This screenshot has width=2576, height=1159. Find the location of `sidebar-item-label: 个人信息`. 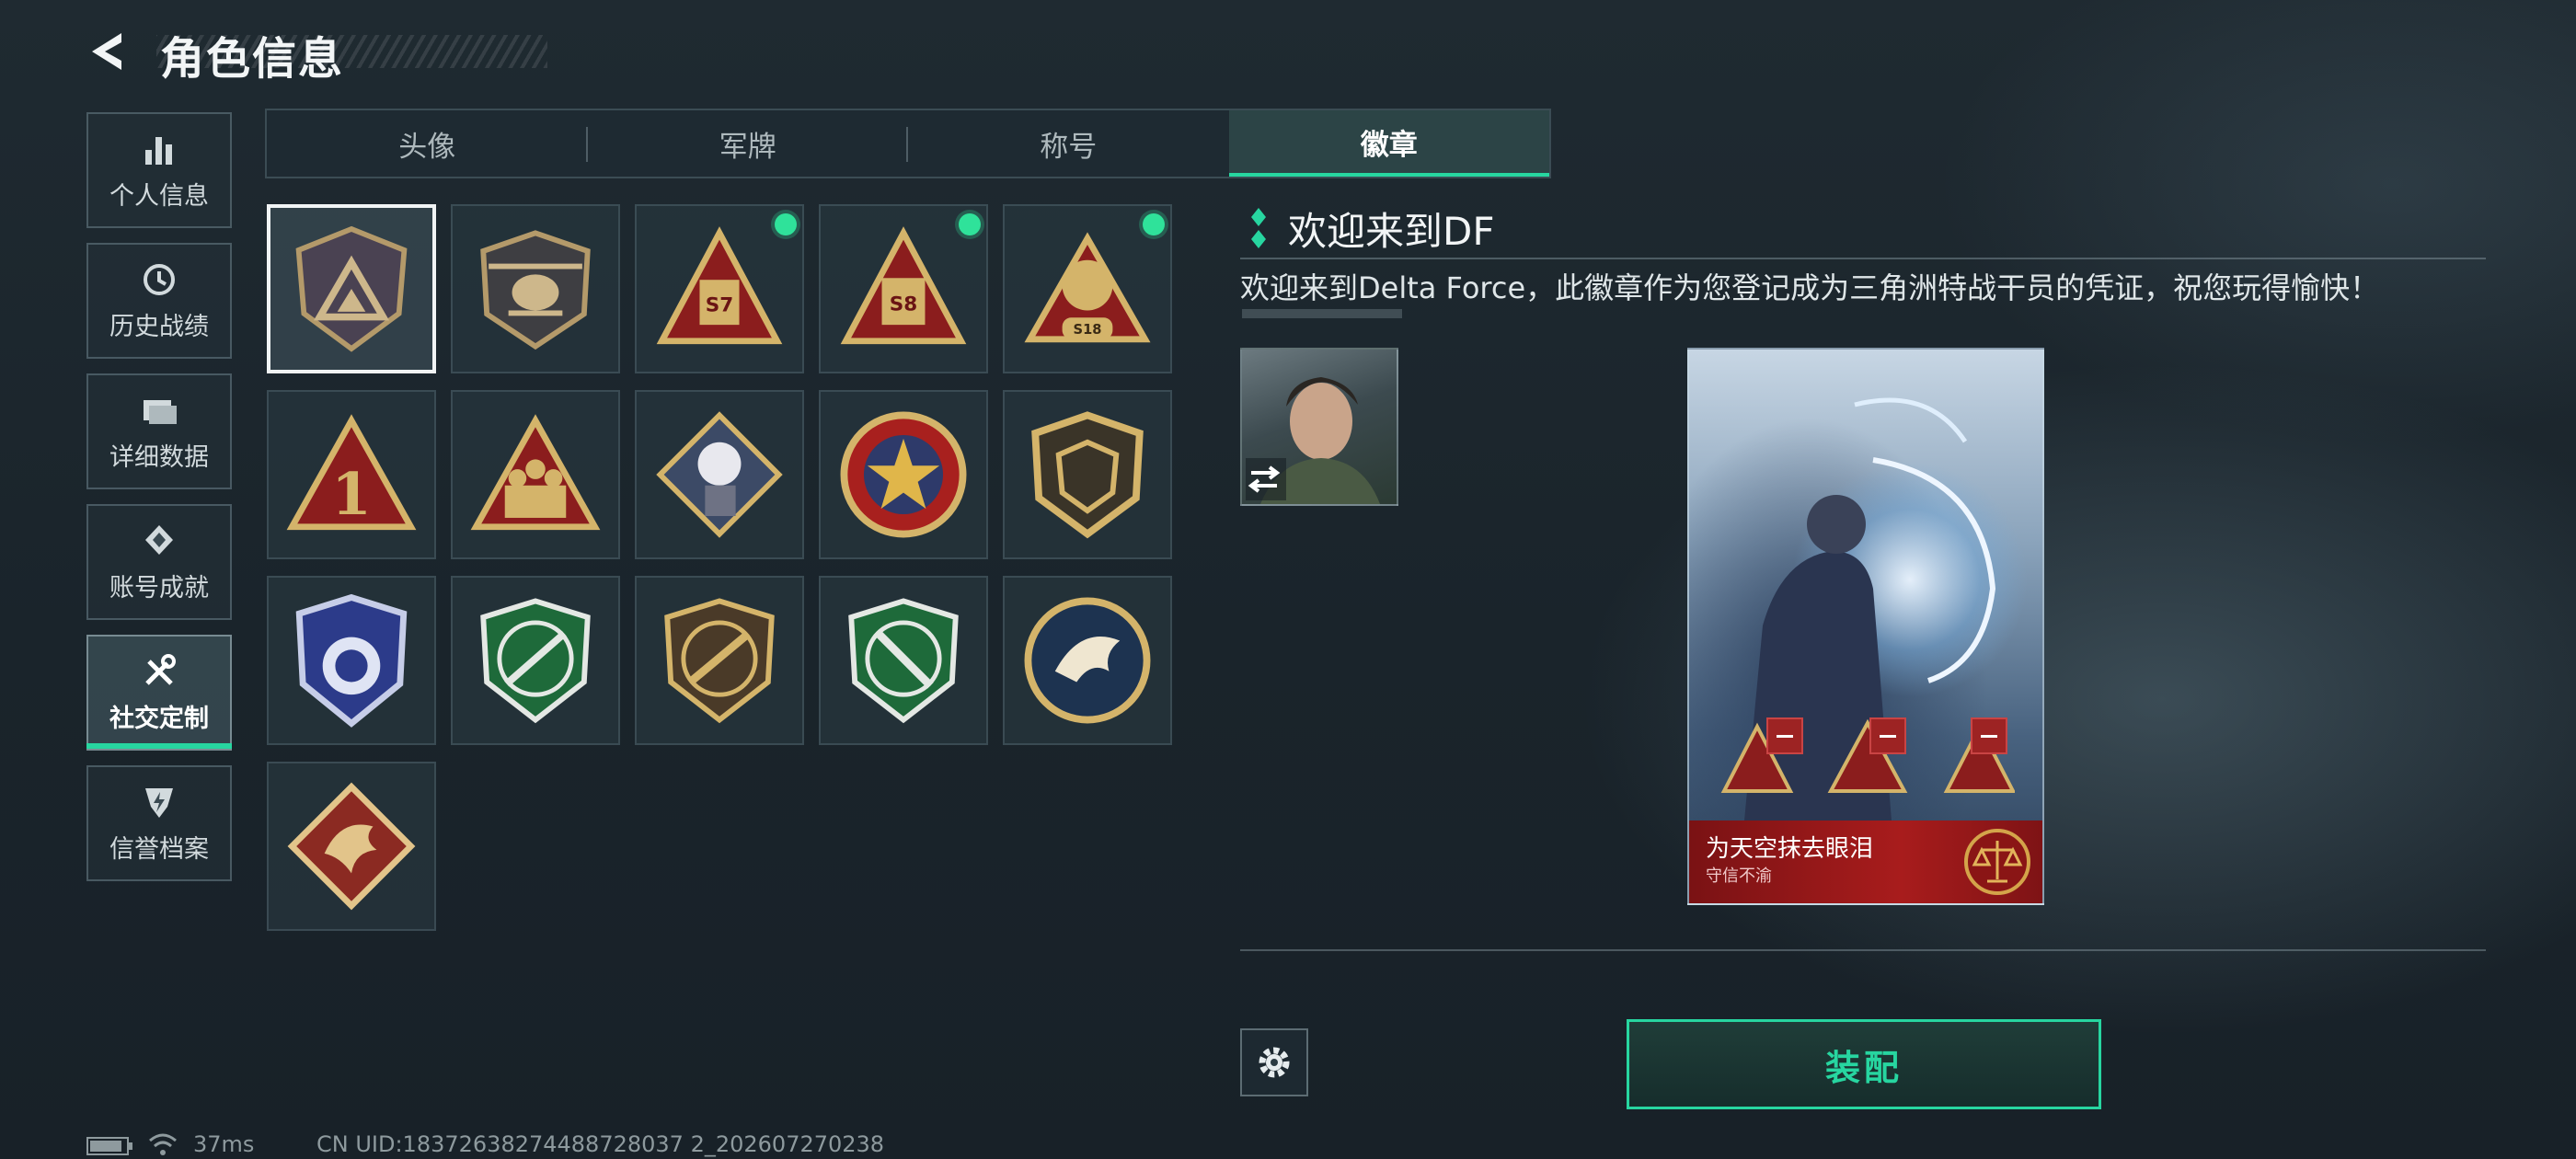

sidebar-item-label: 个人信息 is located at coordinates (159, 196).